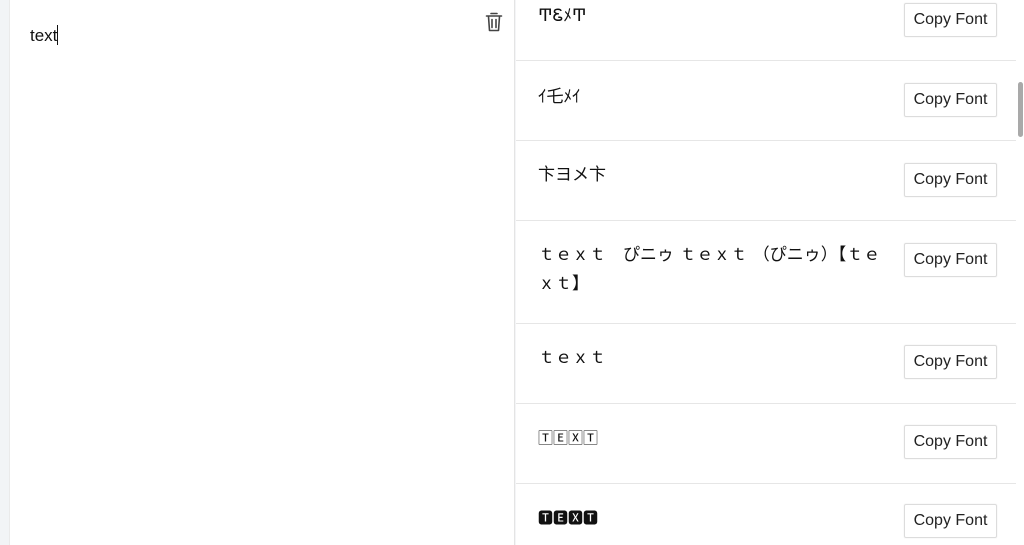  I want to click on scrollbar-thumb, so click(1020, 109).